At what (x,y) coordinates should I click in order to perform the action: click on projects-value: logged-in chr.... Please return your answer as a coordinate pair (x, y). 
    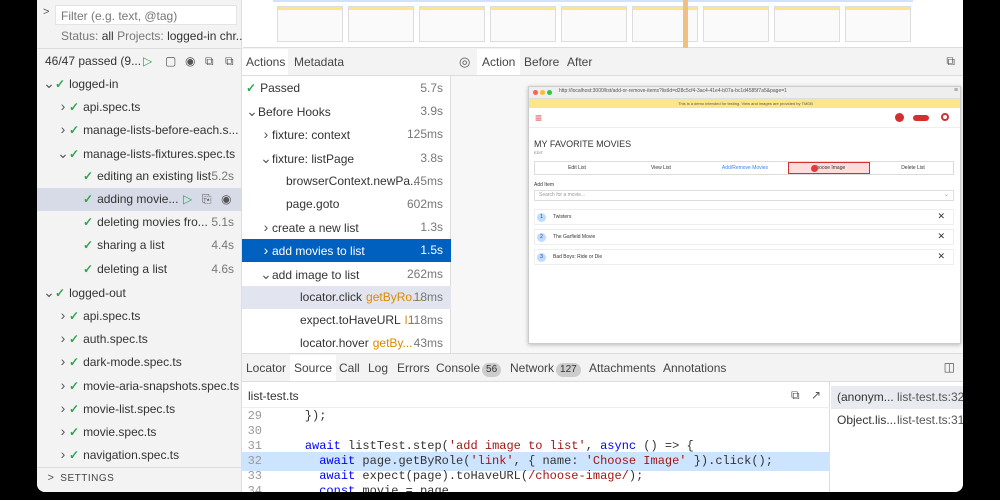
    Looking at the image, I should click on (206, 36).